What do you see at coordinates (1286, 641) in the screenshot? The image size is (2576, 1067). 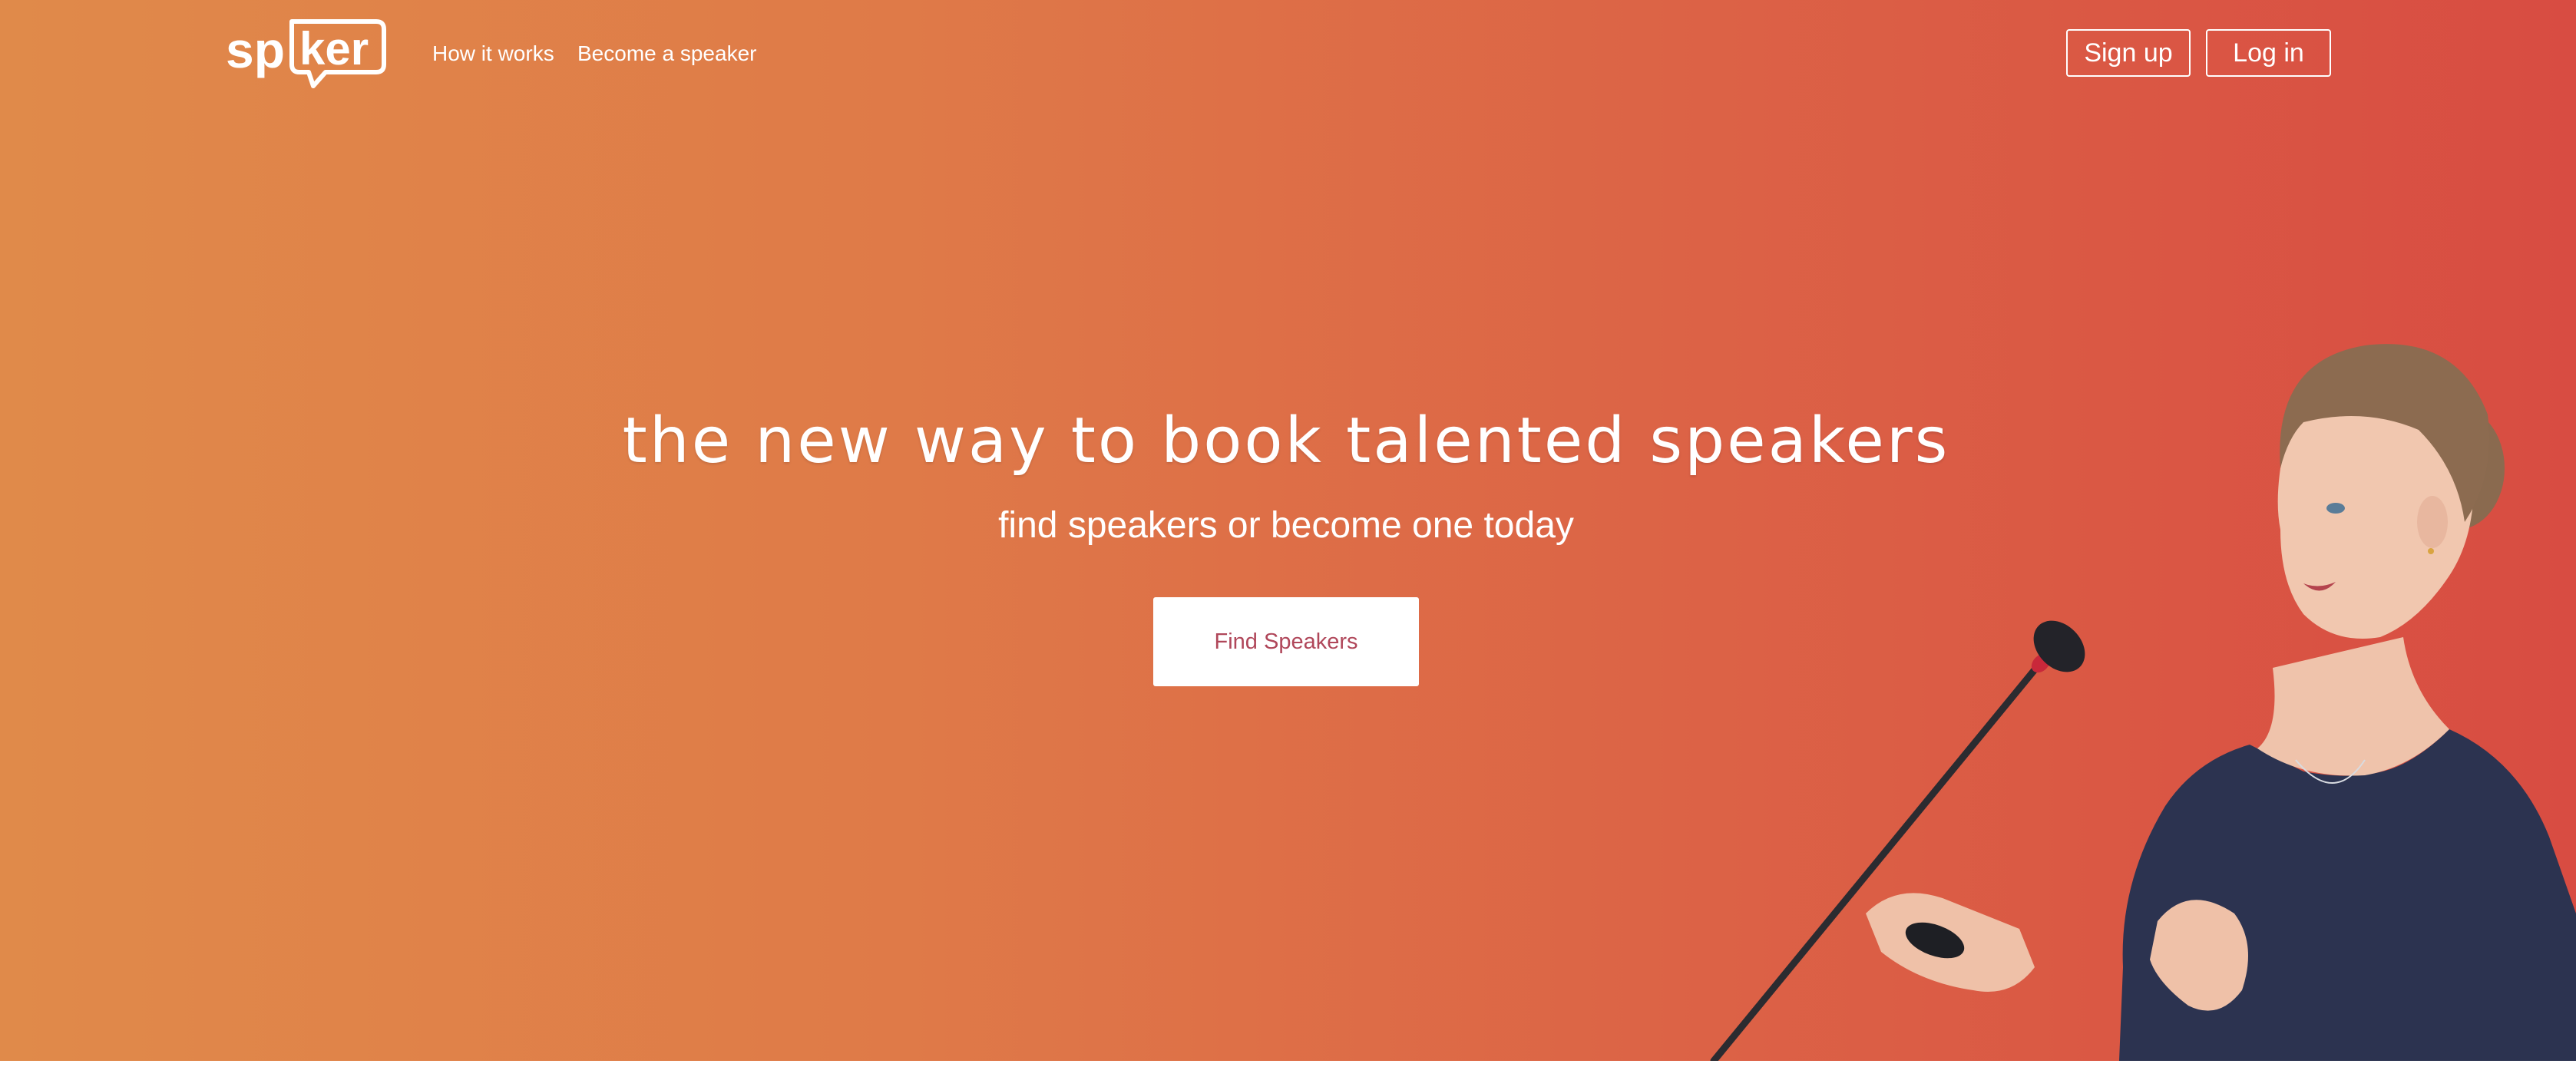 I see `find-speakers-button: Find Speakers` at bounding box center [1286, 641].